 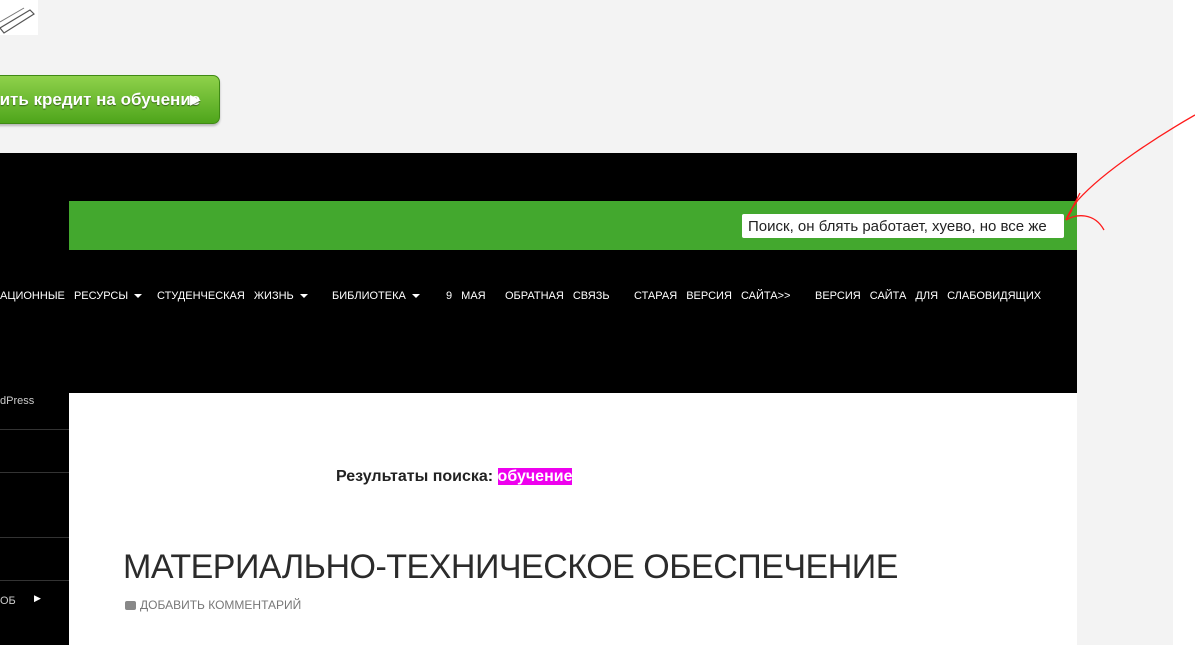 What do you see at coordinates (1130, 172) in the screenshot?
I see `red-annotation-arrow` at bounding box center [1130, 172].